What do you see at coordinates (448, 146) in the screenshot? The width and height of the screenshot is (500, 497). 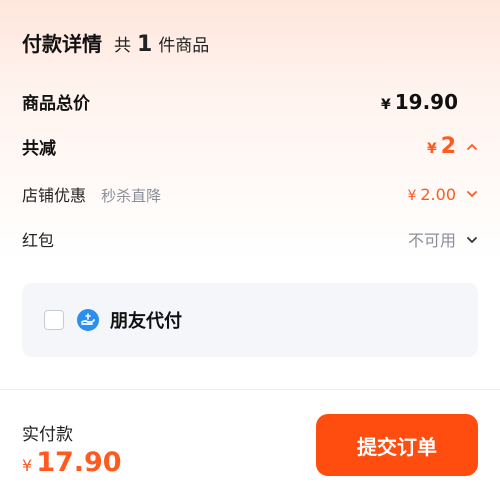 I see `total-reduction-amount: 2` at bounding box center [448, 146].